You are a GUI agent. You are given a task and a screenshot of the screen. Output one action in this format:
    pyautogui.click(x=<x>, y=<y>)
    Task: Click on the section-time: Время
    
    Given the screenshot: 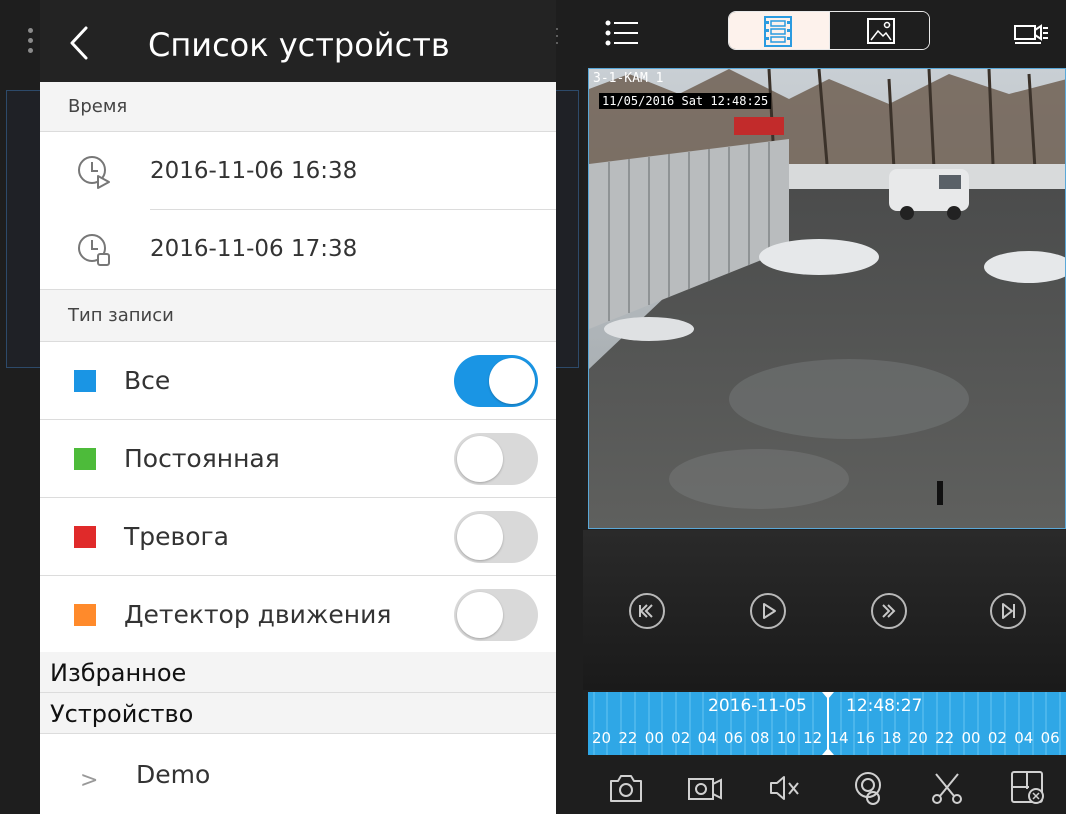 What is the action you would take?
    pyautogui.click(x=298, y=107)
    